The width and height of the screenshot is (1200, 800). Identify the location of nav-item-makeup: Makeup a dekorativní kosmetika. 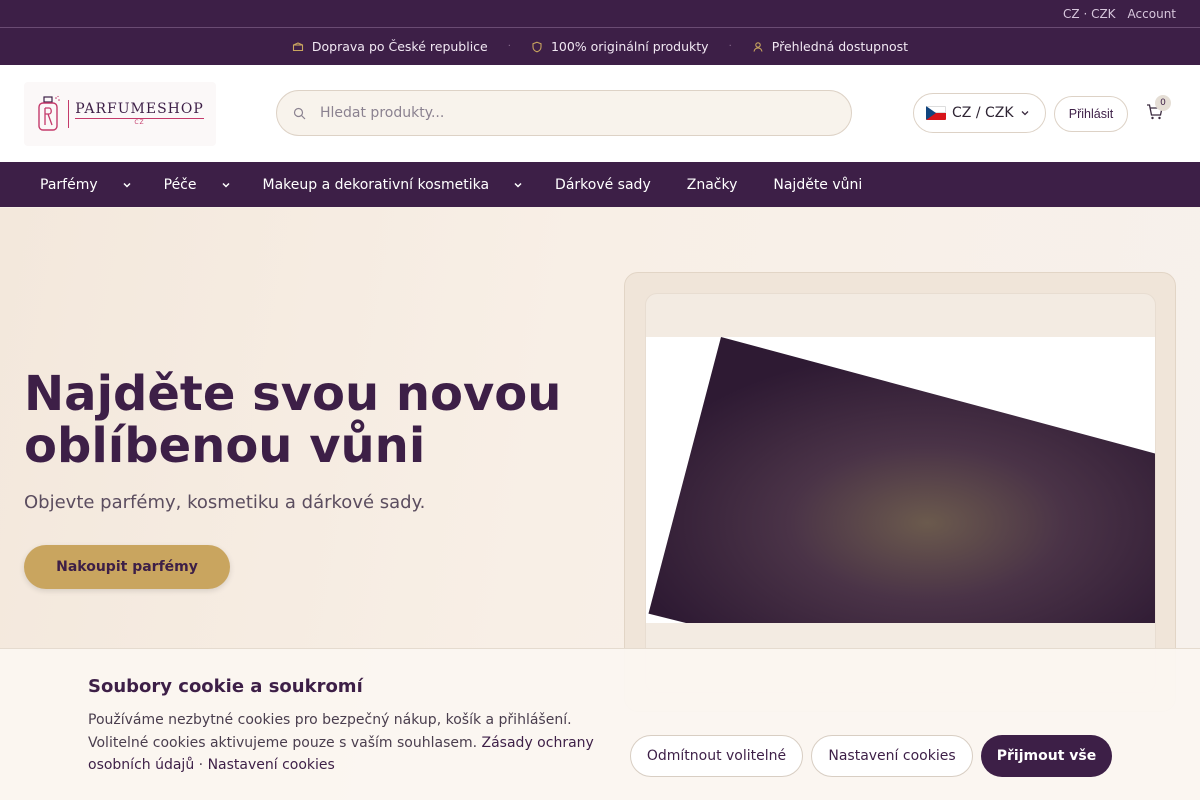
(376, 185).